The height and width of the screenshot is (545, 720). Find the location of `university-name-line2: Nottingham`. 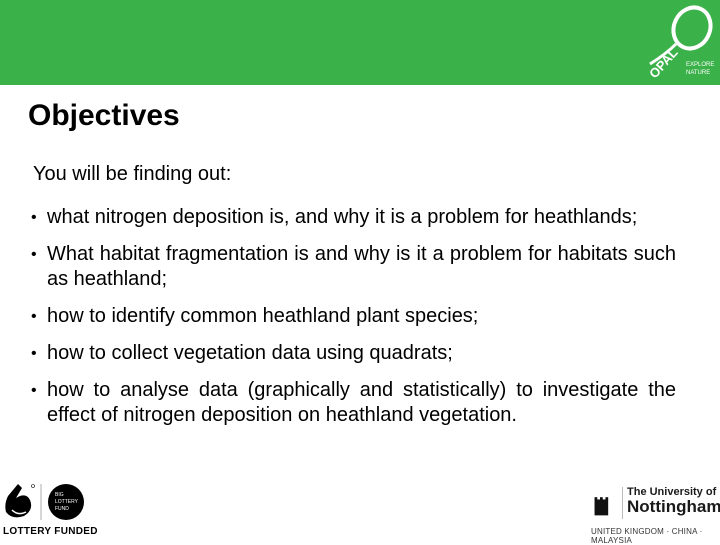

university-name-line2: Nottingham is located at coordinates (673, 506).